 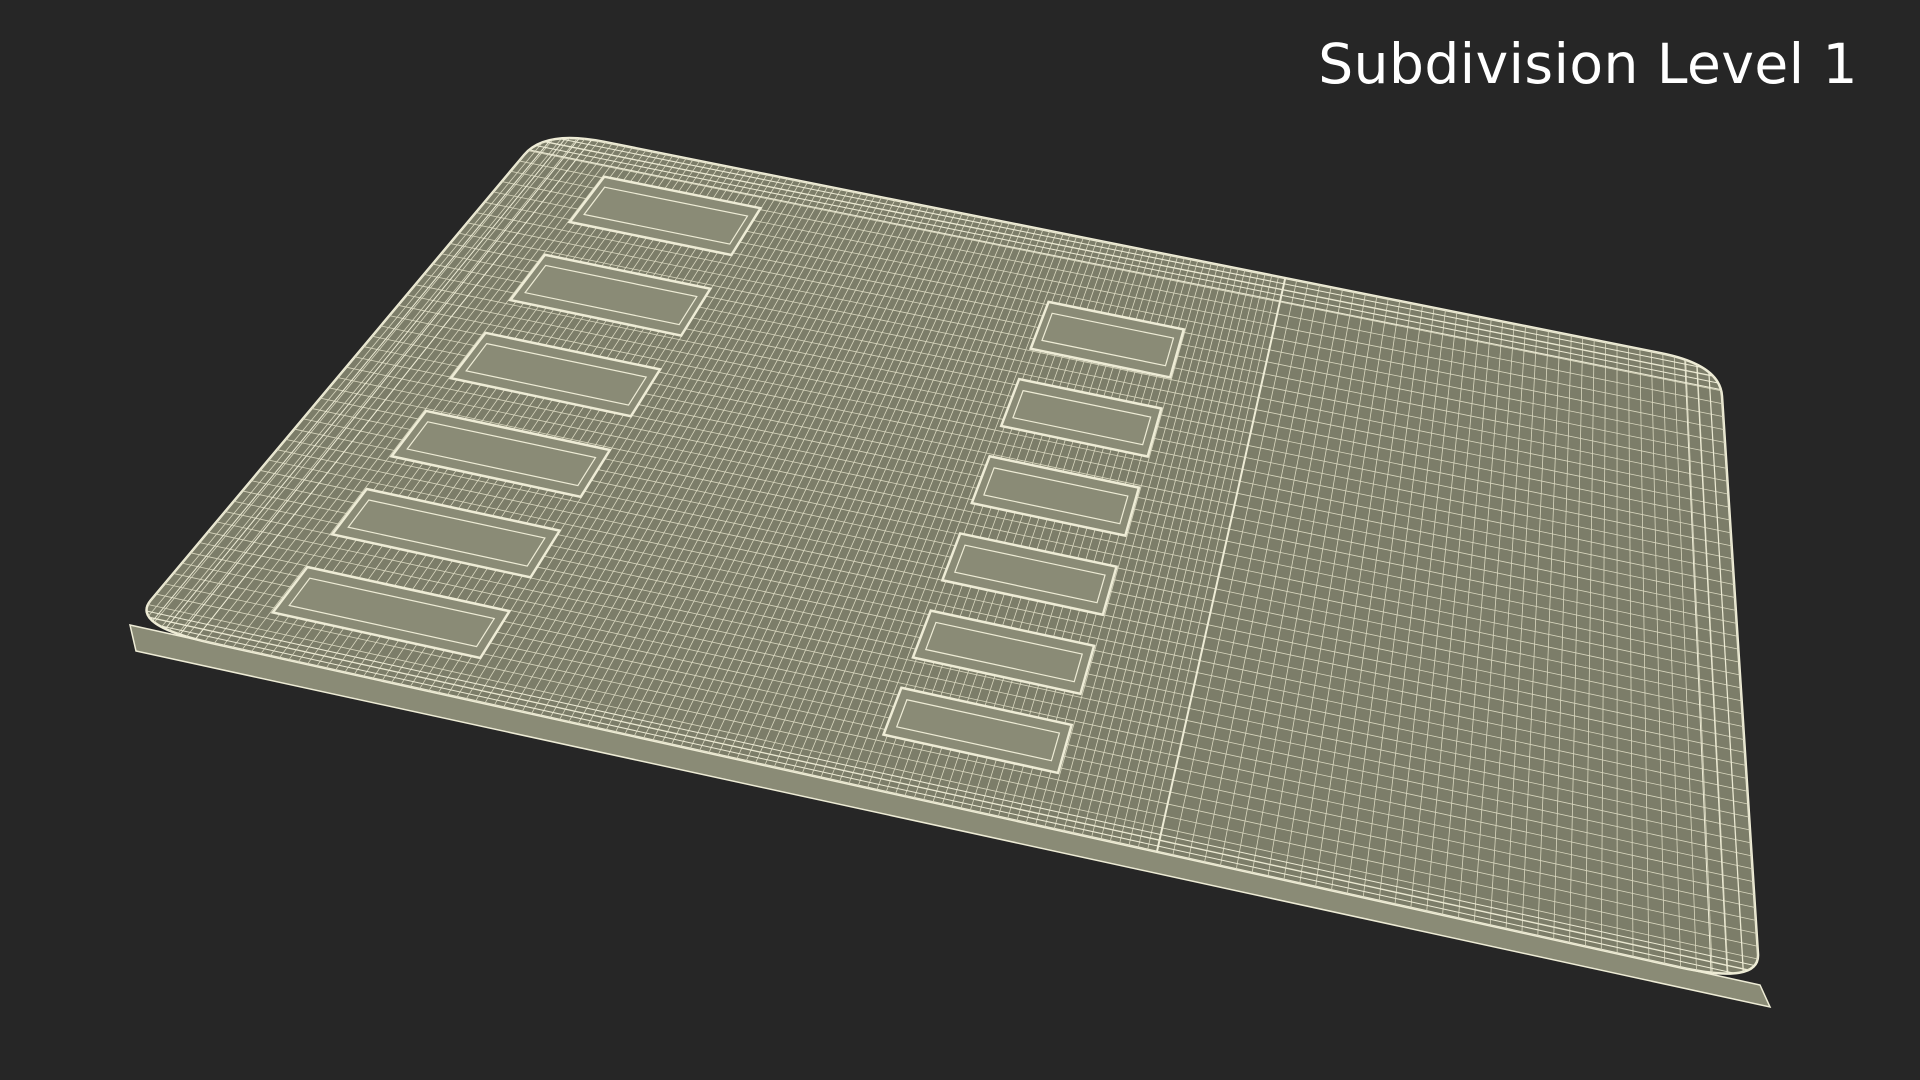 I want to click on subdivision-level-label: Subdivision Level 1, so click(x=1588, y=64).